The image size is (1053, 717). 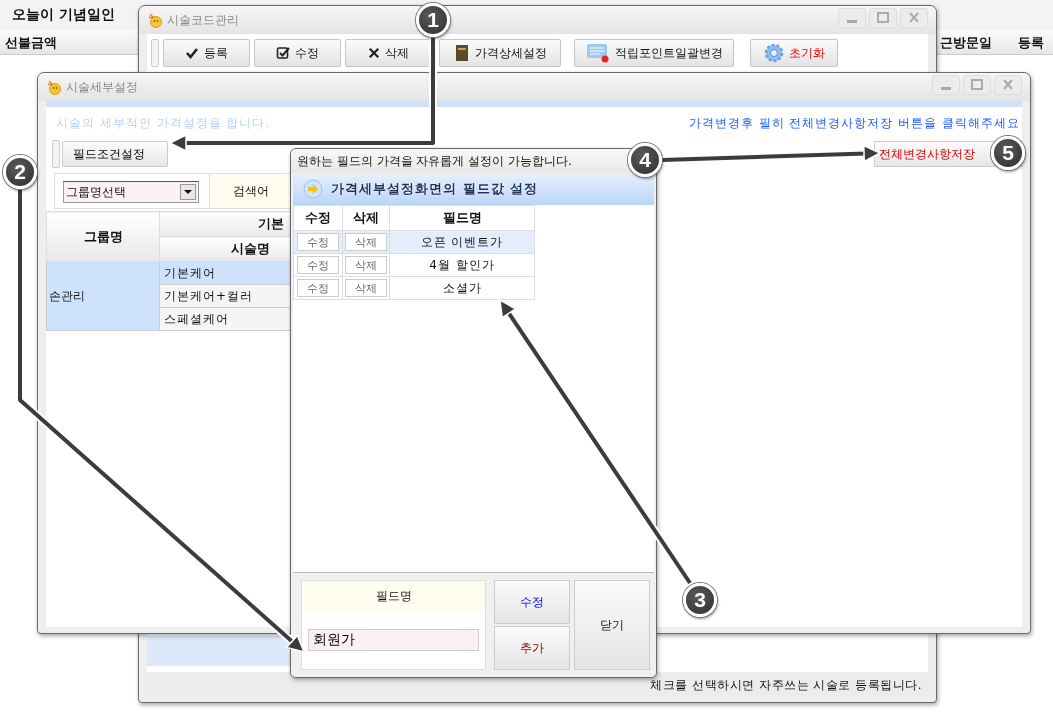 What do you see at coordinates (313, 189) in the screenshot?
I see `arrow-right-icon` at bounding box center [313, 189].